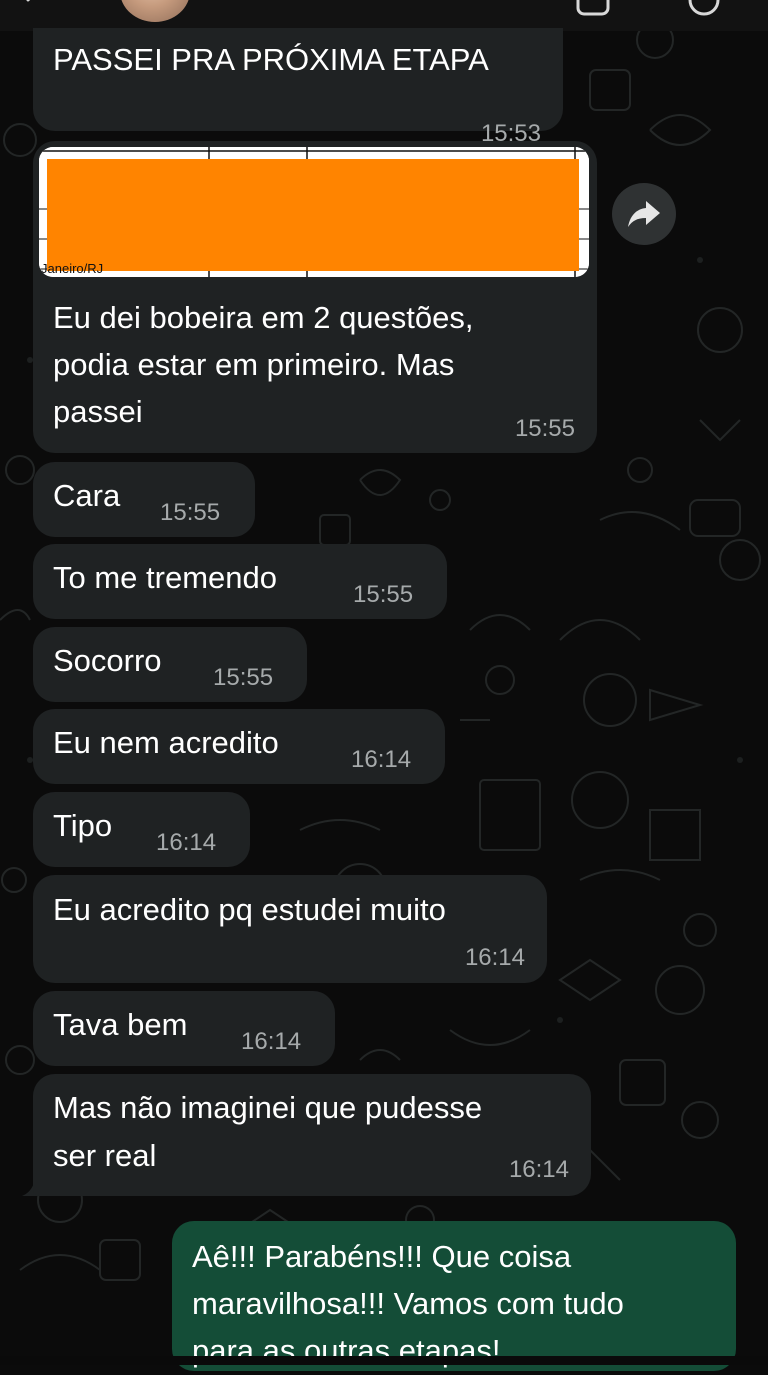 This screenshot has width=768, height=1375. Describe the element at coordinates (704, 12) in the screenshot. I see `phone-icon` at that location.